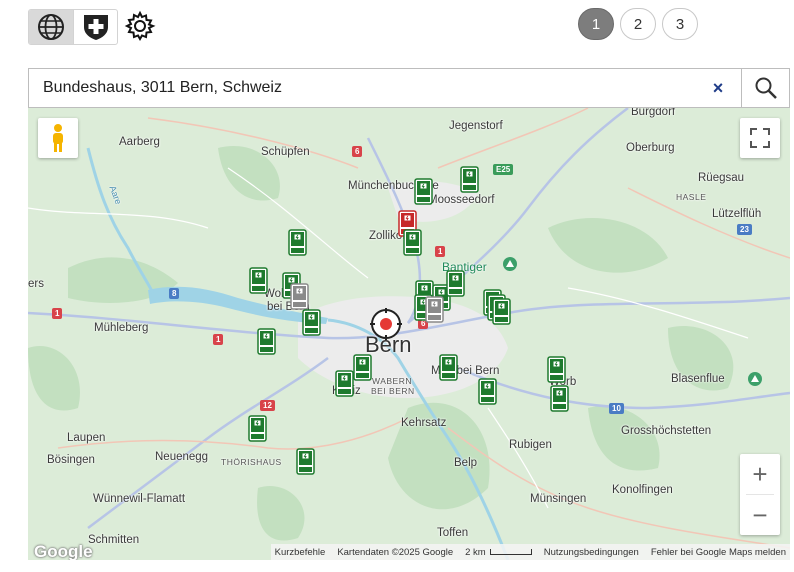 This screenshot has height=572, width=794. What do you see at coordinates (300, 552) in the screenshot?
I see `keyboard-shortcuts-link: Kurzbefehle` at bounding box center [300, 552].